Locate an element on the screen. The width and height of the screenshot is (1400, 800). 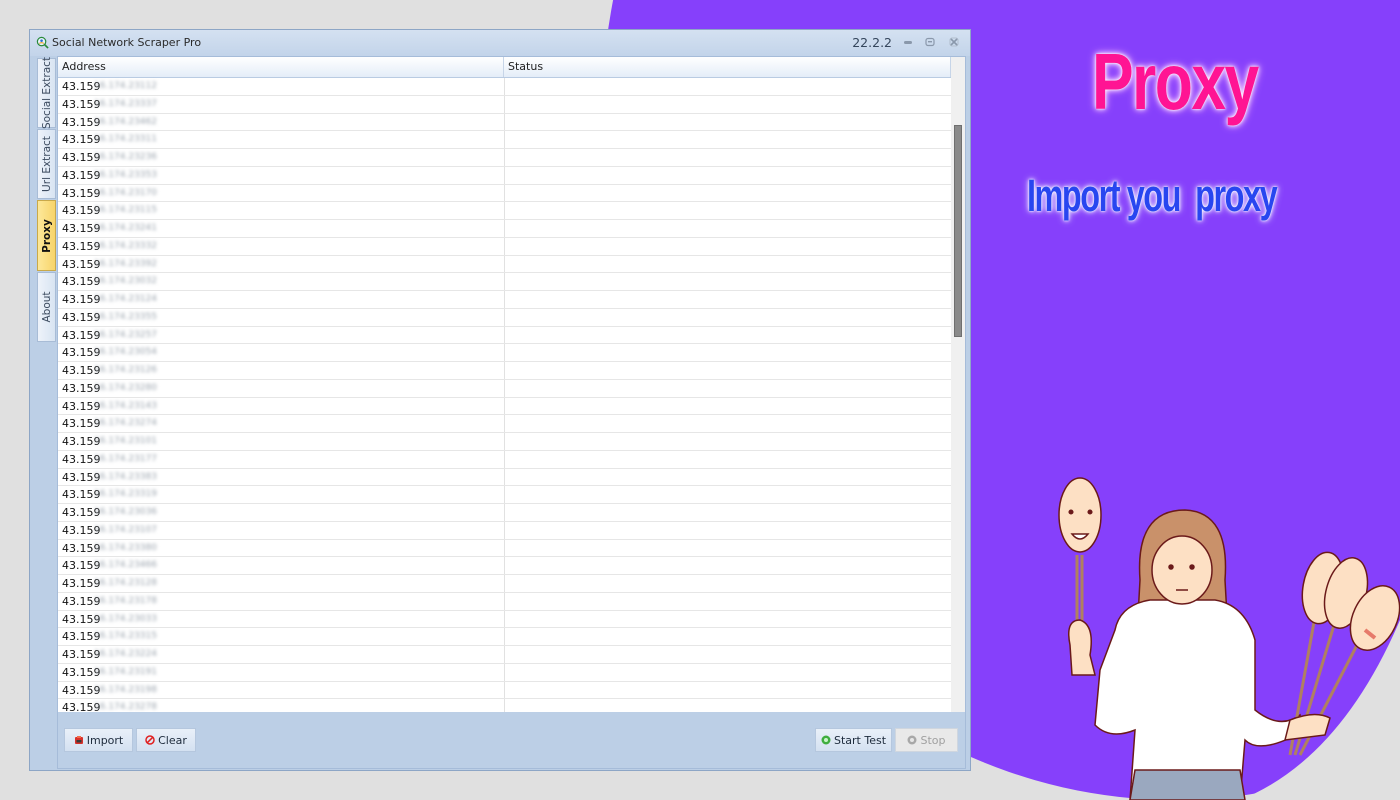
table-row: 43.159 16.174.23278 is located at coordinates (504, 705).